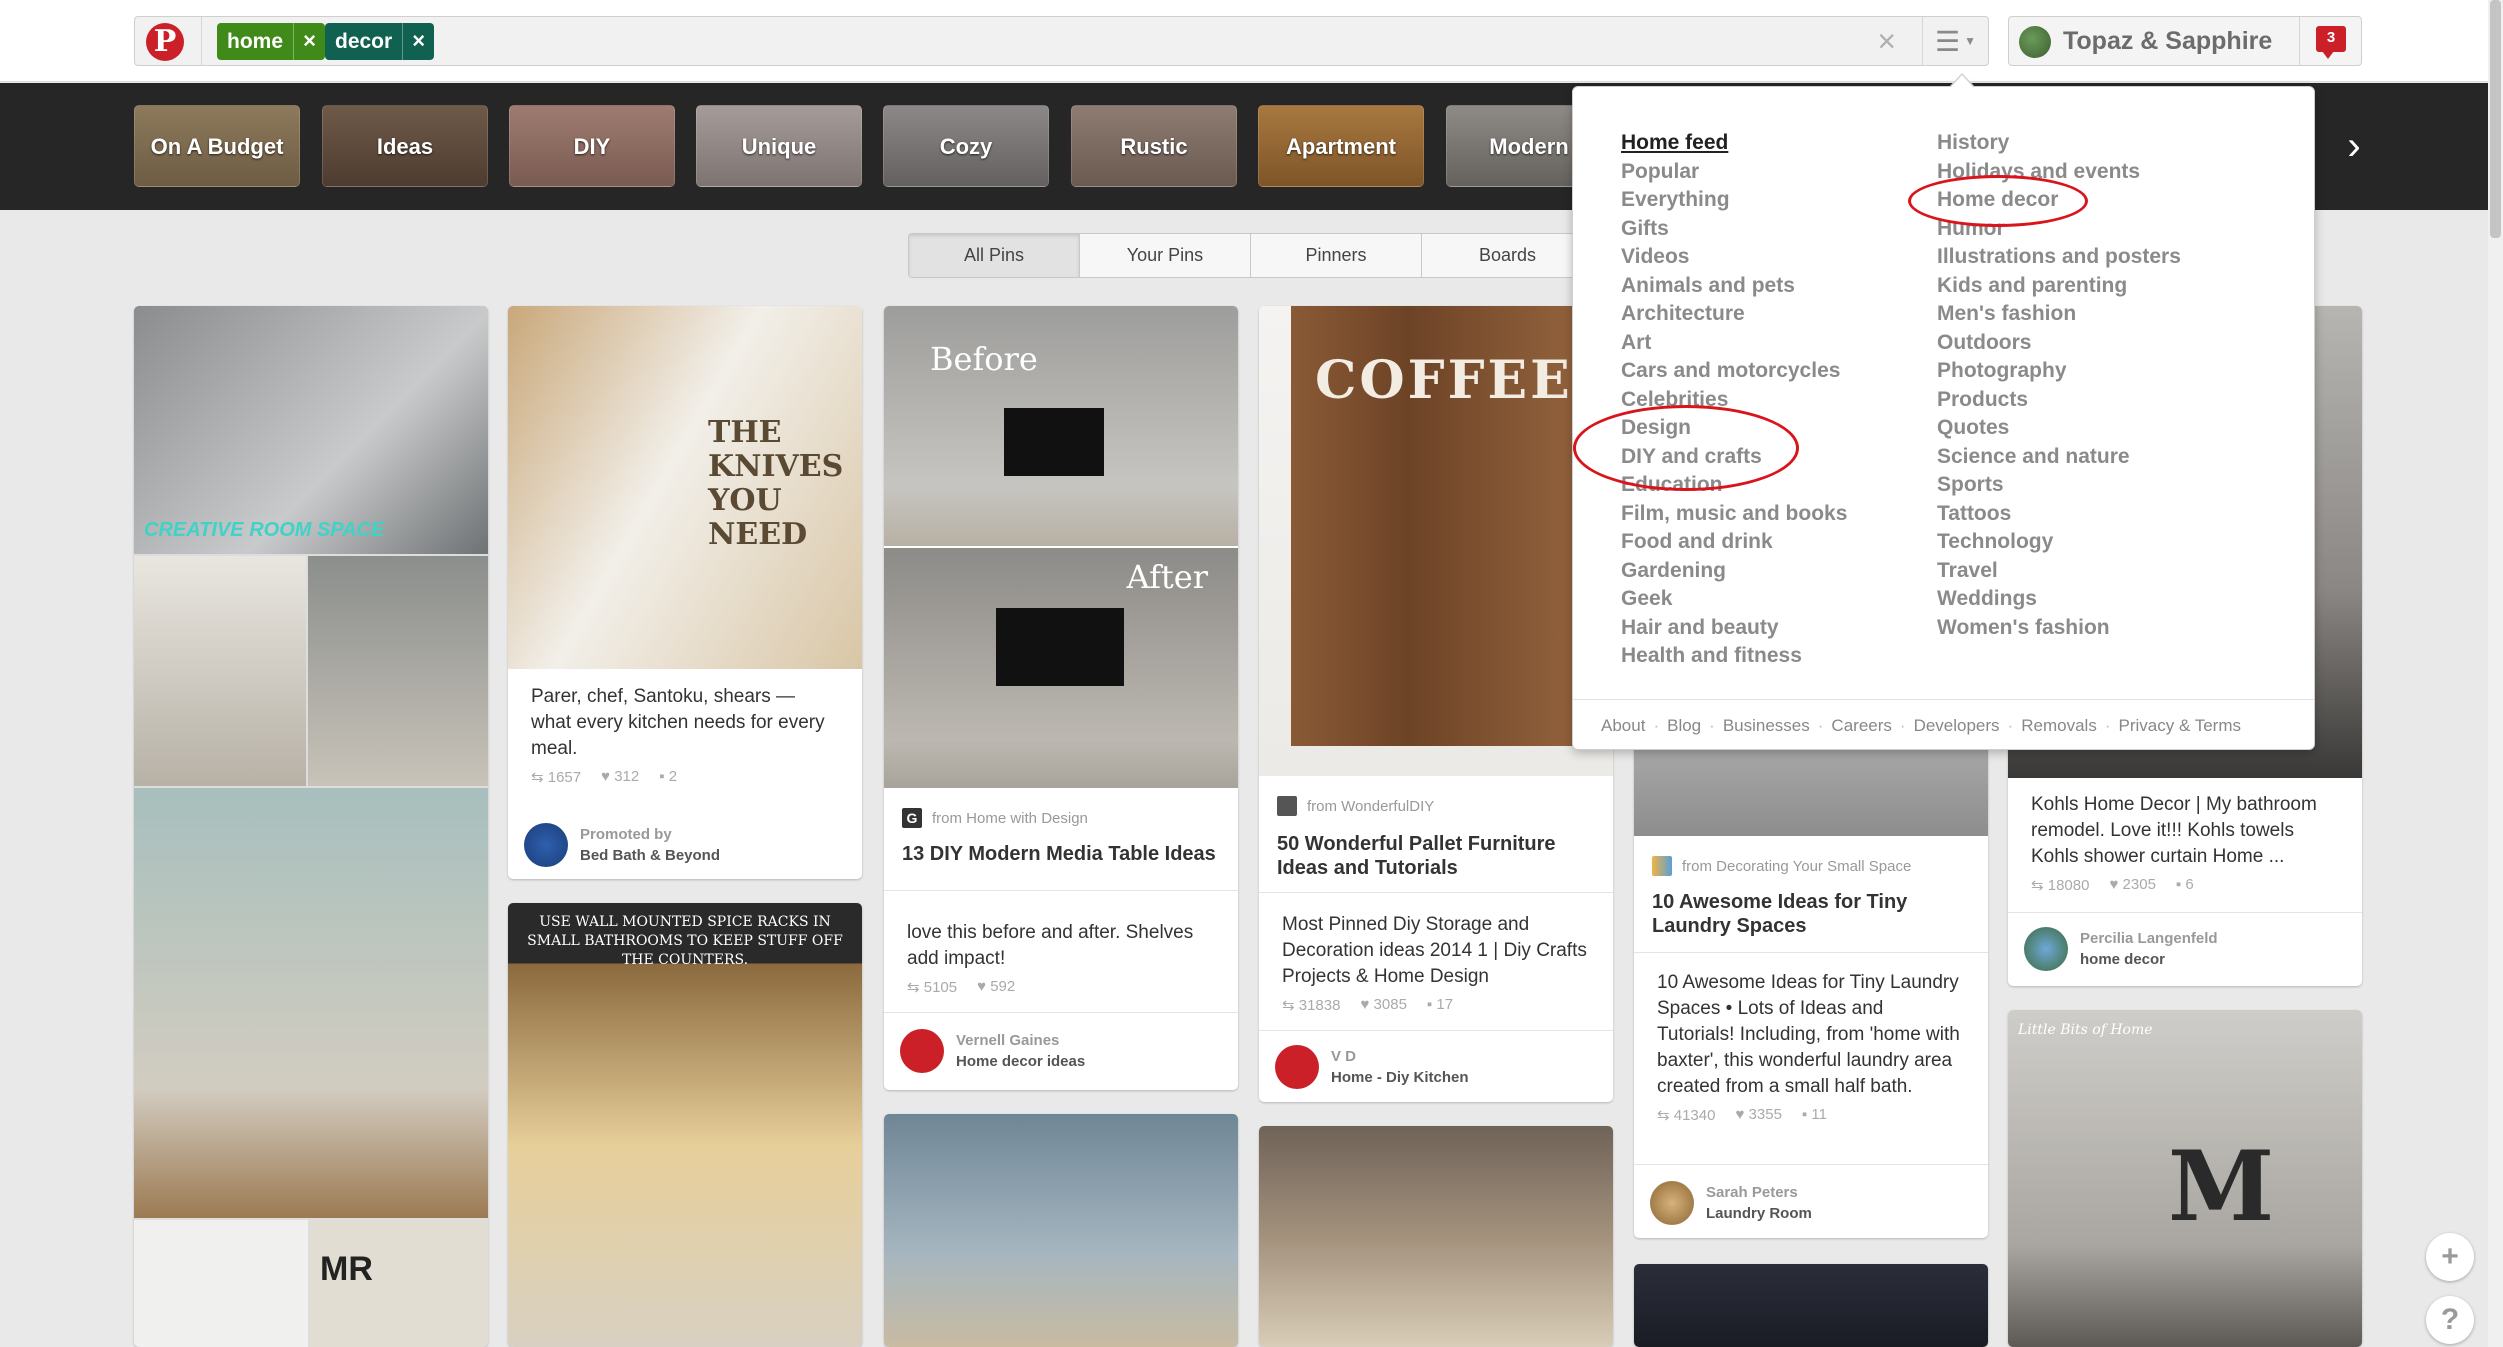  What do you see at coordinates (966, 146) in the screenshot?
I see `category-cozy: Cozy` at bounding box center [966, 146].